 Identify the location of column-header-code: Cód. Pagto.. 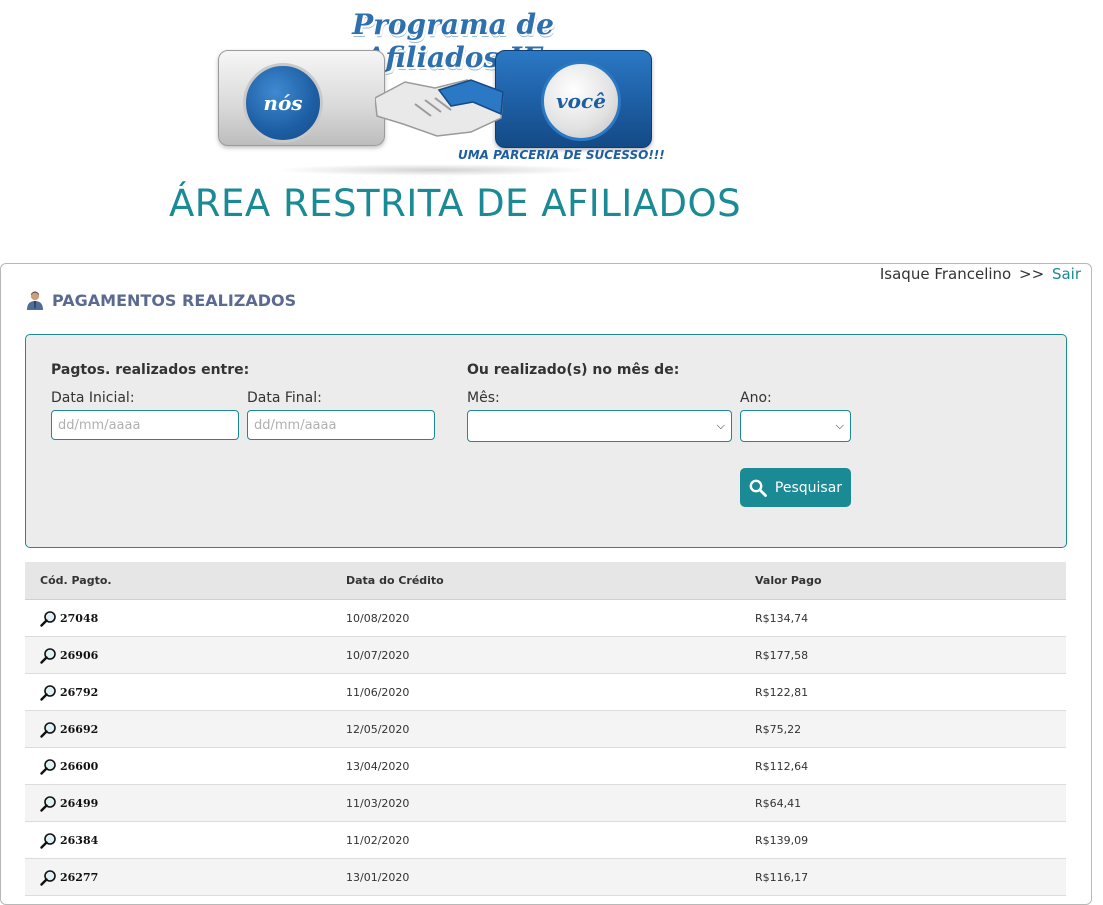
(185, 581).